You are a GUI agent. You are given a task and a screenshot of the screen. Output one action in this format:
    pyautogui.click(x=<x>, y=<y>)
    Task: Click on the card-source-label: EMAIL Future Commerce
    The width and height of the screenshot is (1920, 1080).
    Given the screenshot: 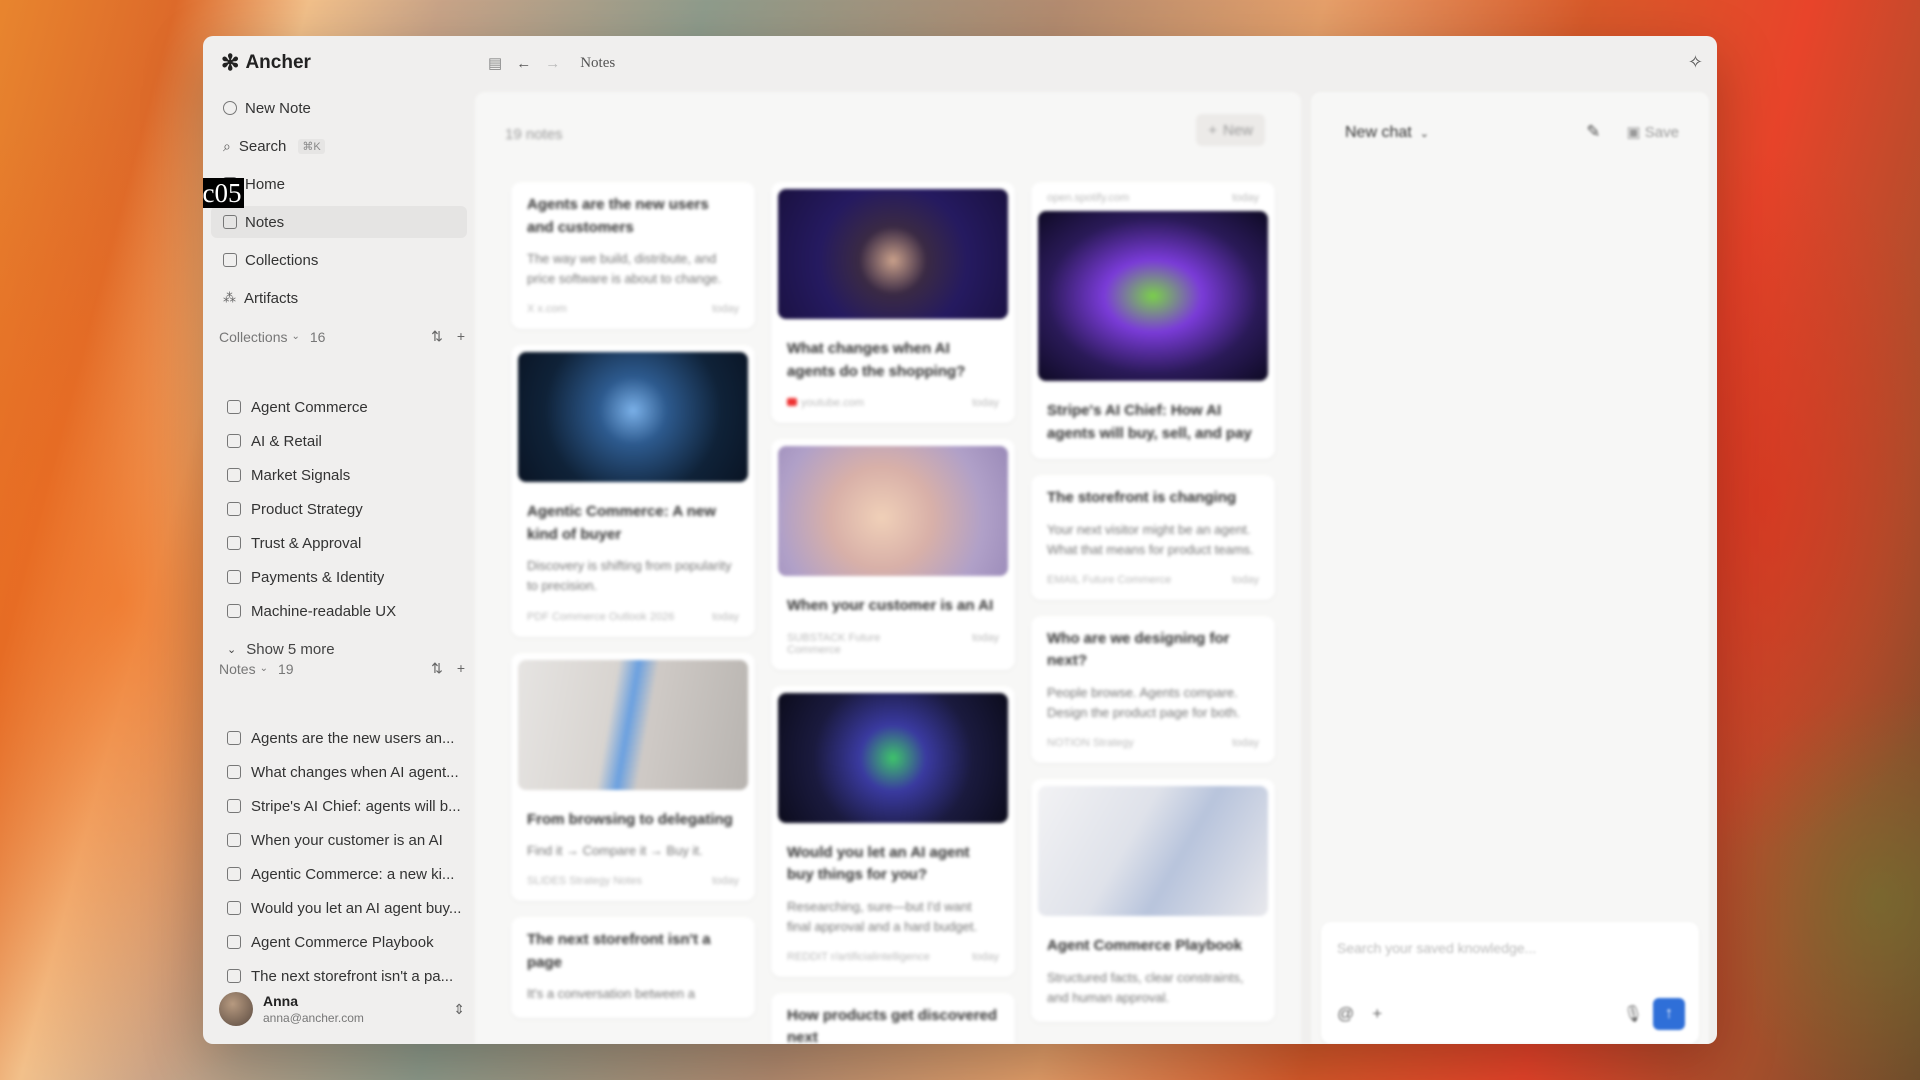 What is the action you would take?
    pyautogui.click(x=1109, y=579)
    